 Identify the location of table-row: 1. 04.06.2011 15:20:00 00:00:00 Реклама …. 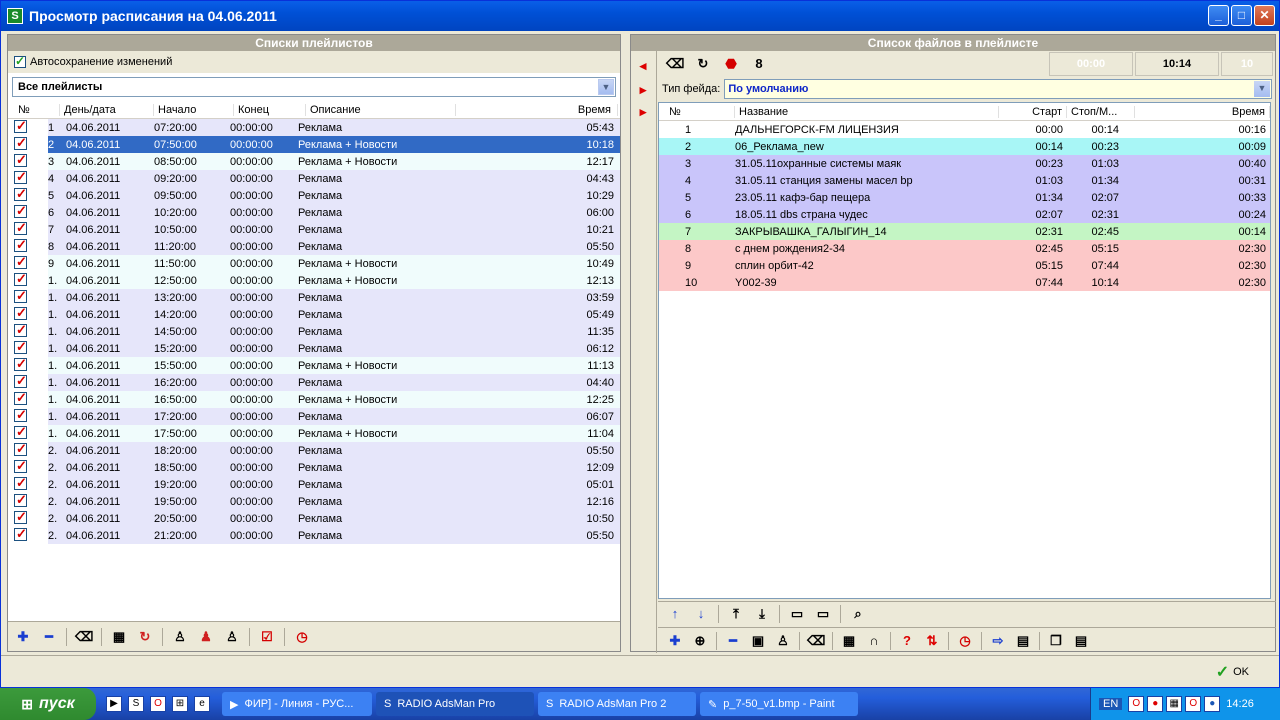
(314, 348).